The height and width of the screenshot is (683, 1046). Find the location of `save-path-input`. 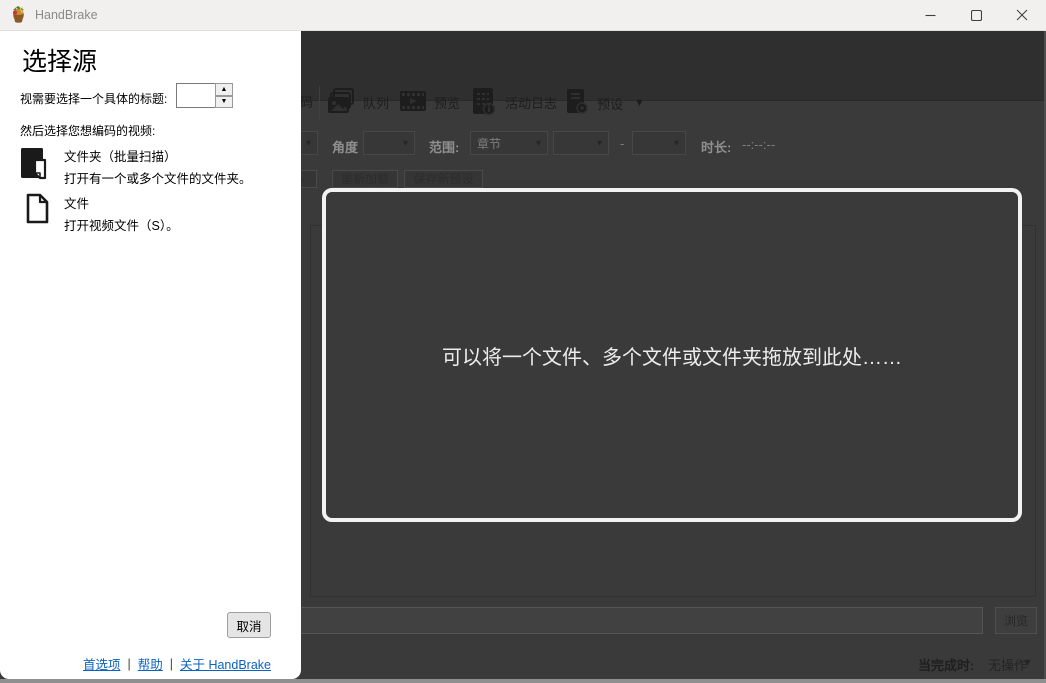

save-path-input is located at coordinates (616, 620).